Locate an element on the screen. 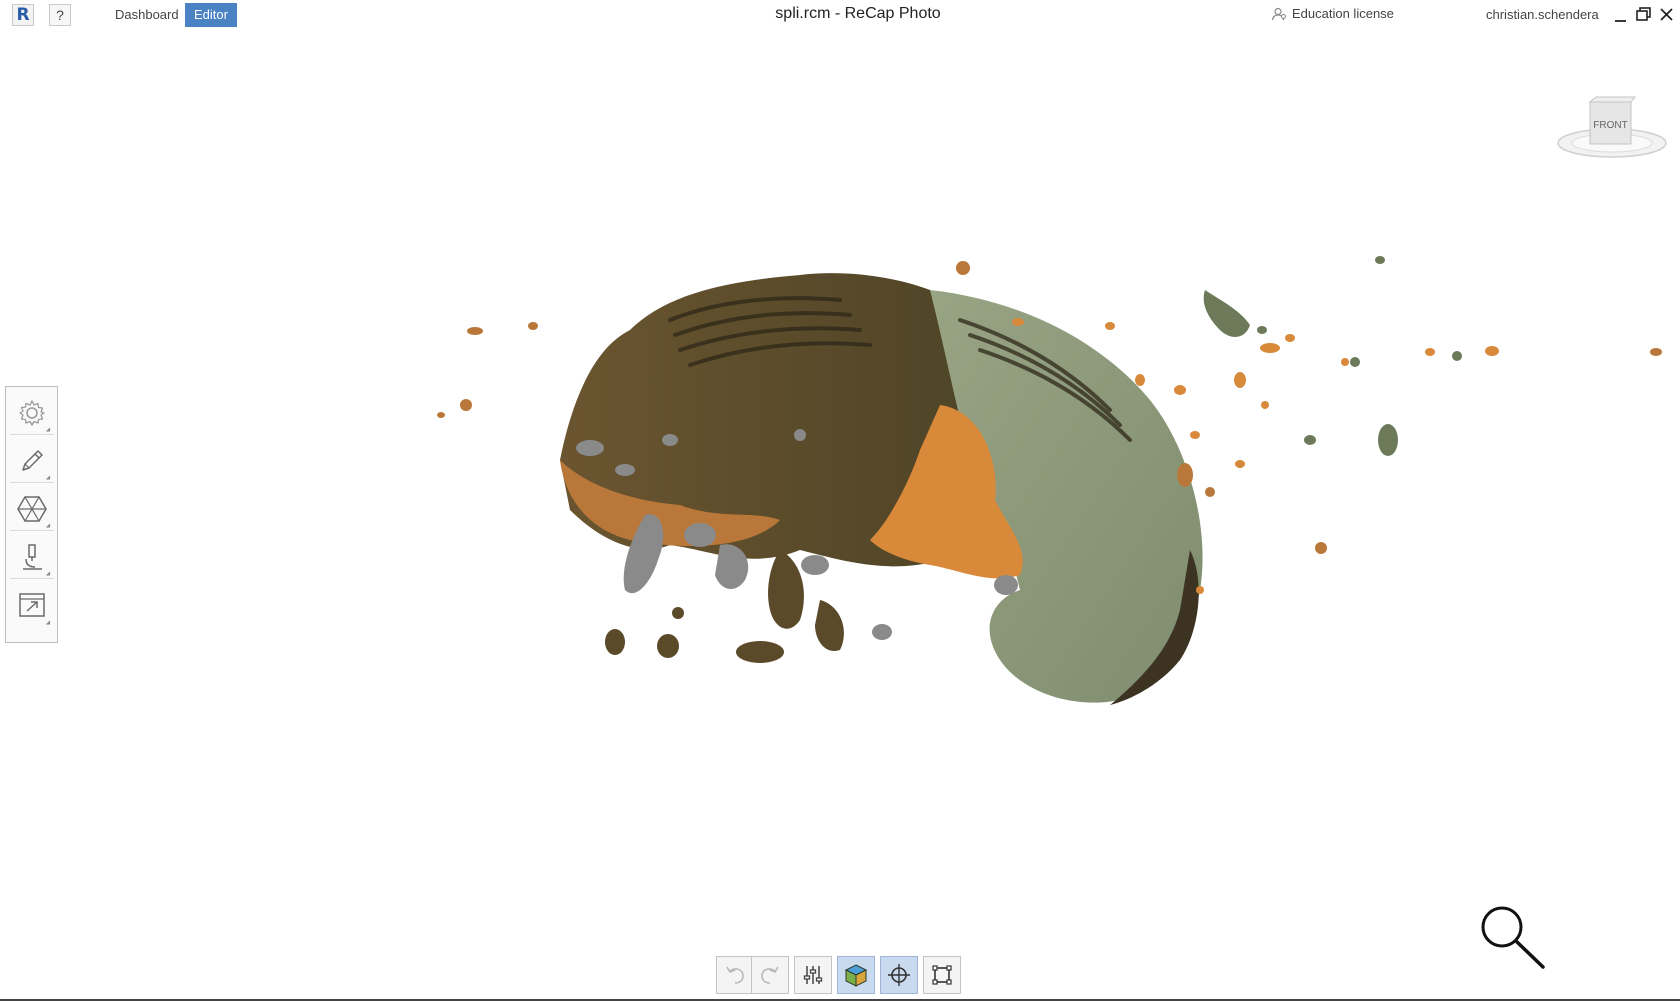  redo-button is located at coordinates (770, 975).